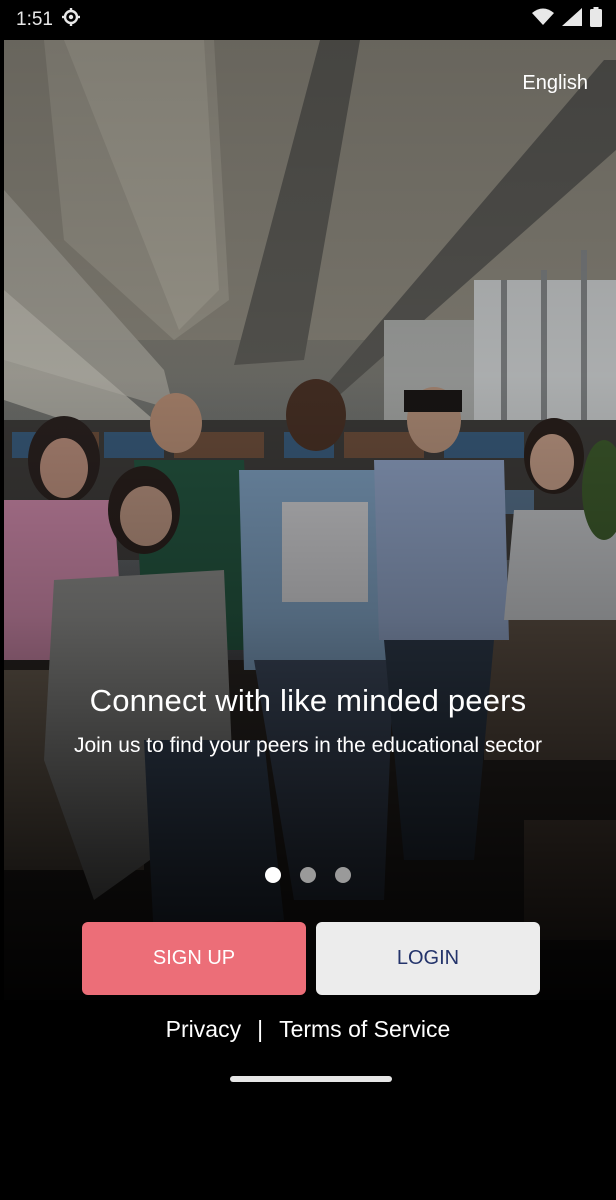 This screenshot has width=616, height=1200. I want to click on sign-up-button: SIGN UP, so click(194, 958).